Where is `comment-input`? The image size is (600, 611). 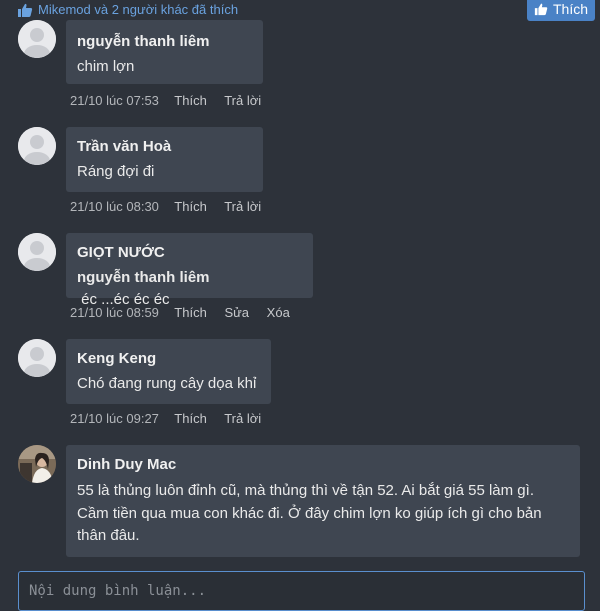
comment-input is located at coordinates (301, 591).